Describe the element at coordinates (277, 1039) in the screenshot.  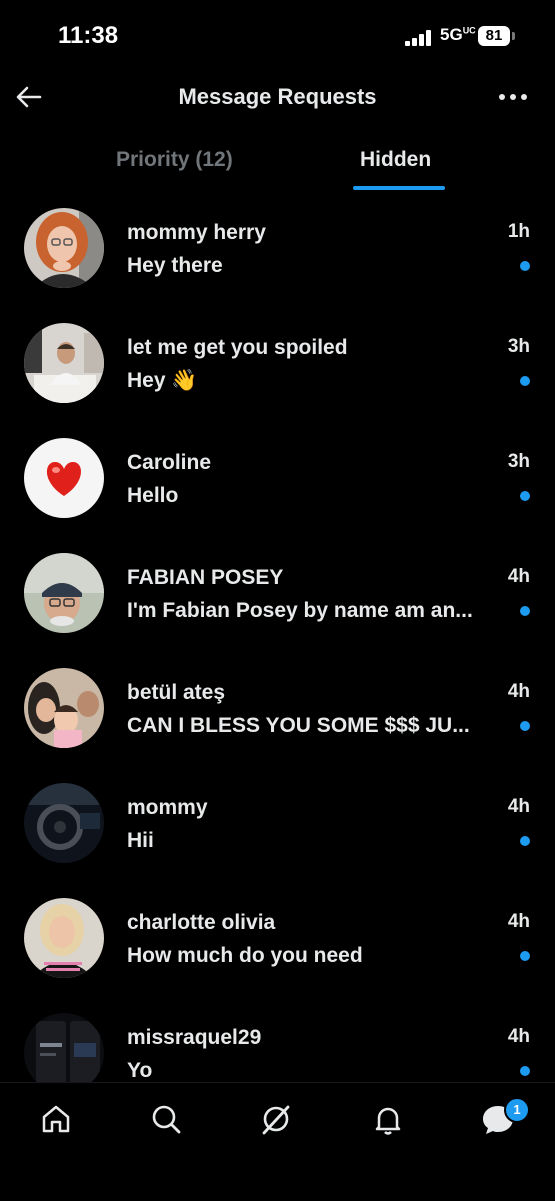
I see `list-item: missraquel29 Yo 4h` at that location.